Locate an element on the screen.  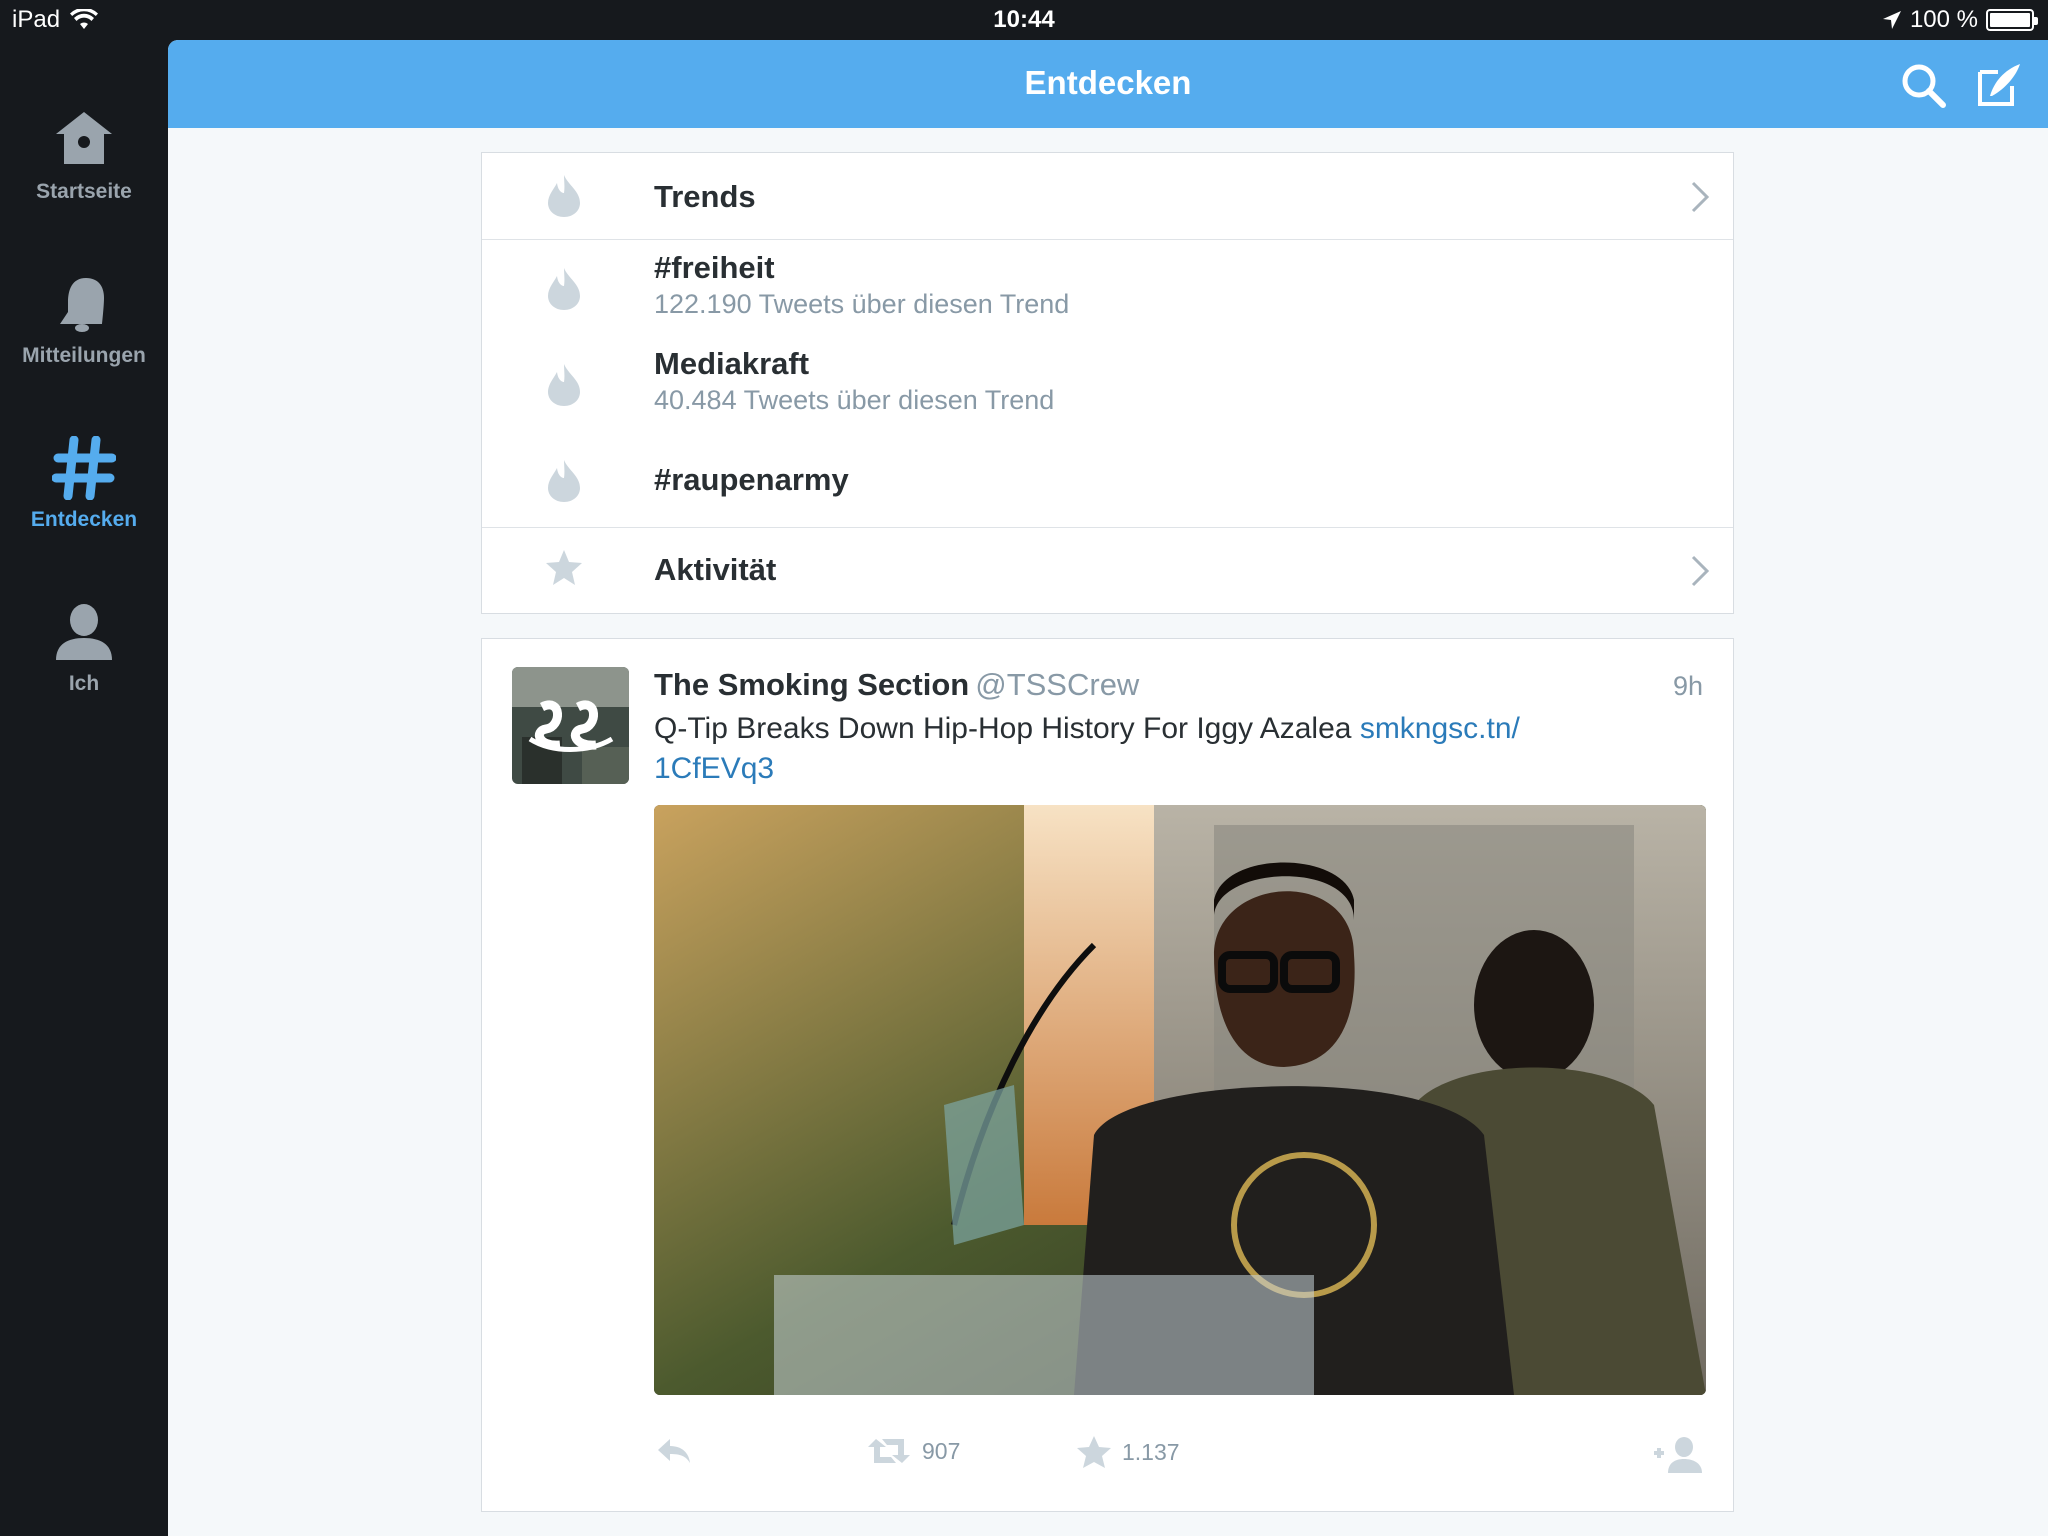
author-name: The Smoking Section is located at coordinates (812, 684).